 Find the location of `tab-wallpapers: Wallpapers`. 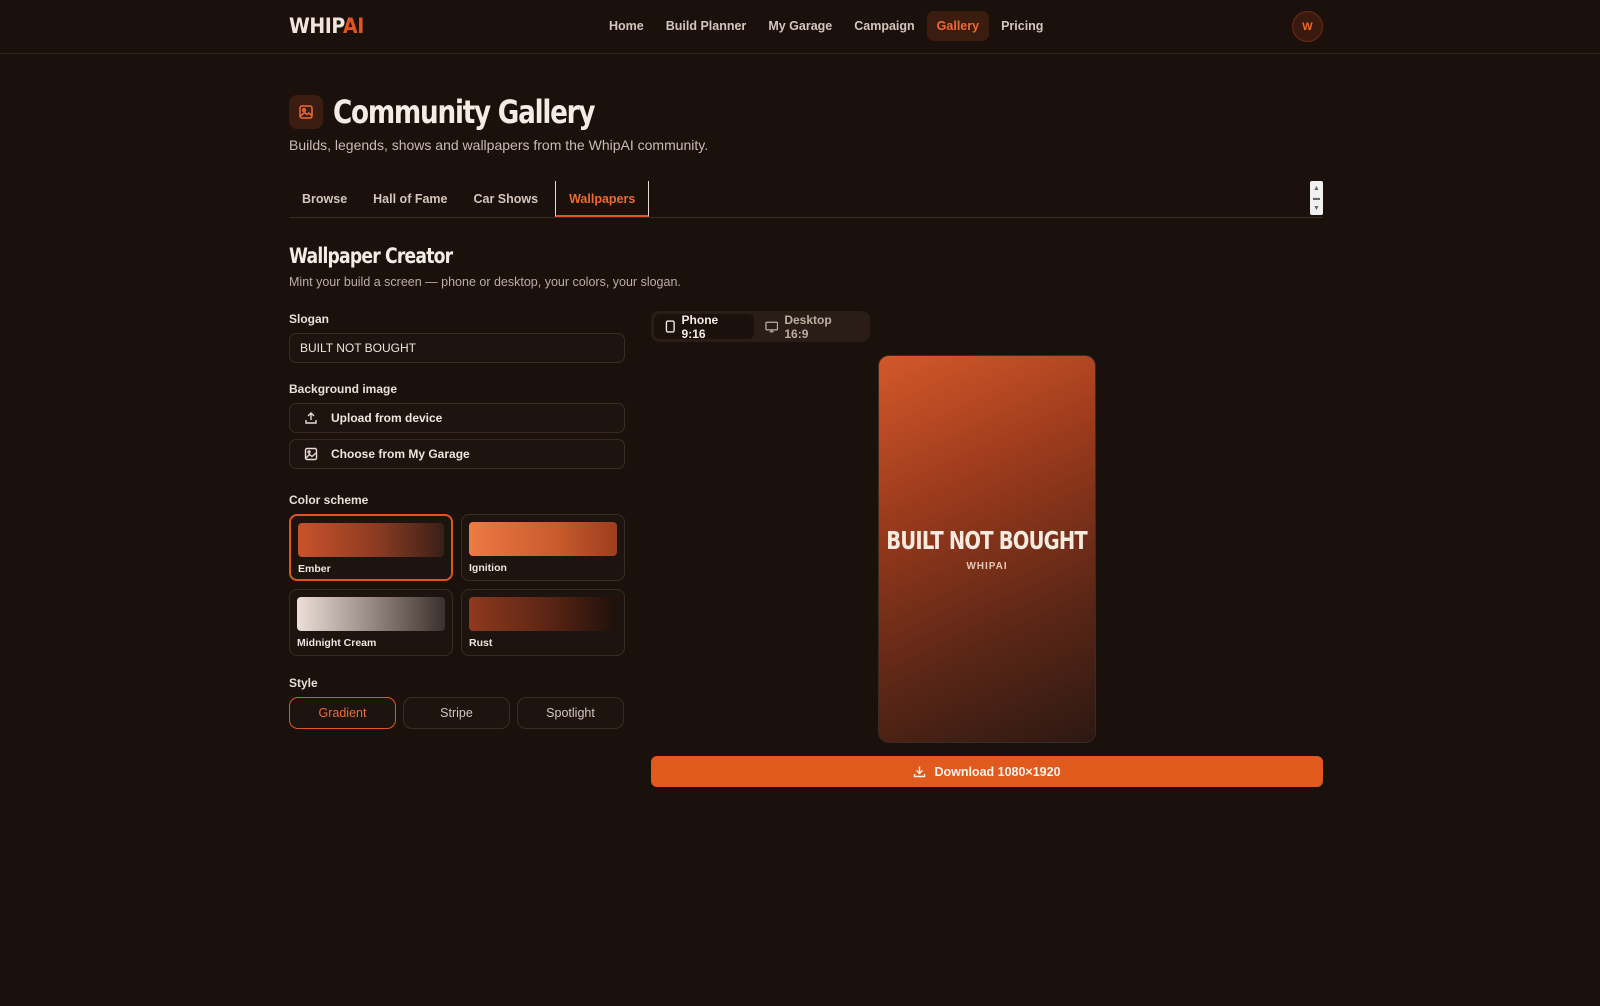

tab-wallpapers: Wallpapers is located at coordinates (602, 199).